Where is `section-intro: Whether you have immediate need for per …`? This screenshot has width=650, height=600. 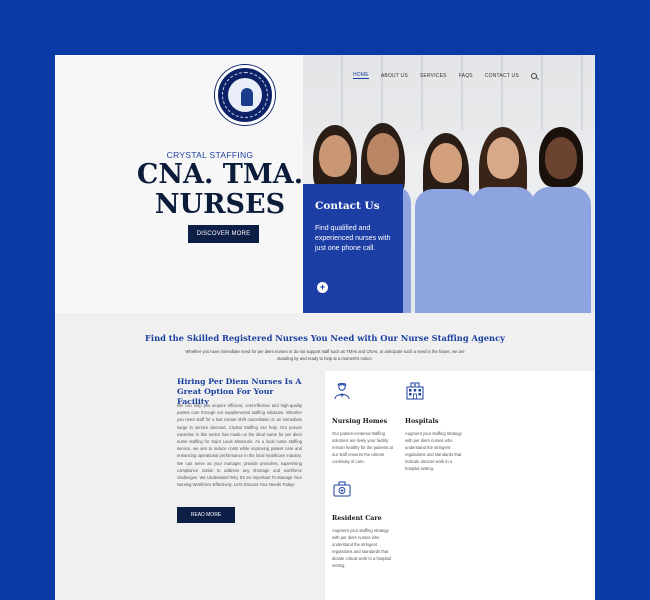
section-intro: Whether you have immediate need for per … is located at coordinates (325, 355).